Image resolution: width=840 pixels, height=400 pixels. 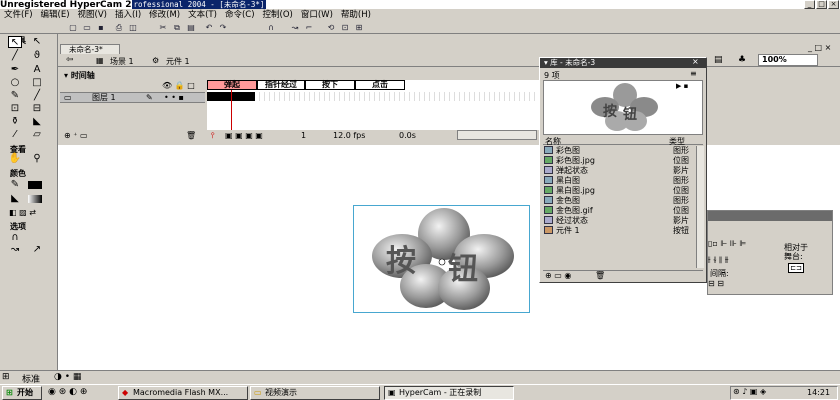 I want to click on cut-icon: ✂, so click(x=163, y=27).